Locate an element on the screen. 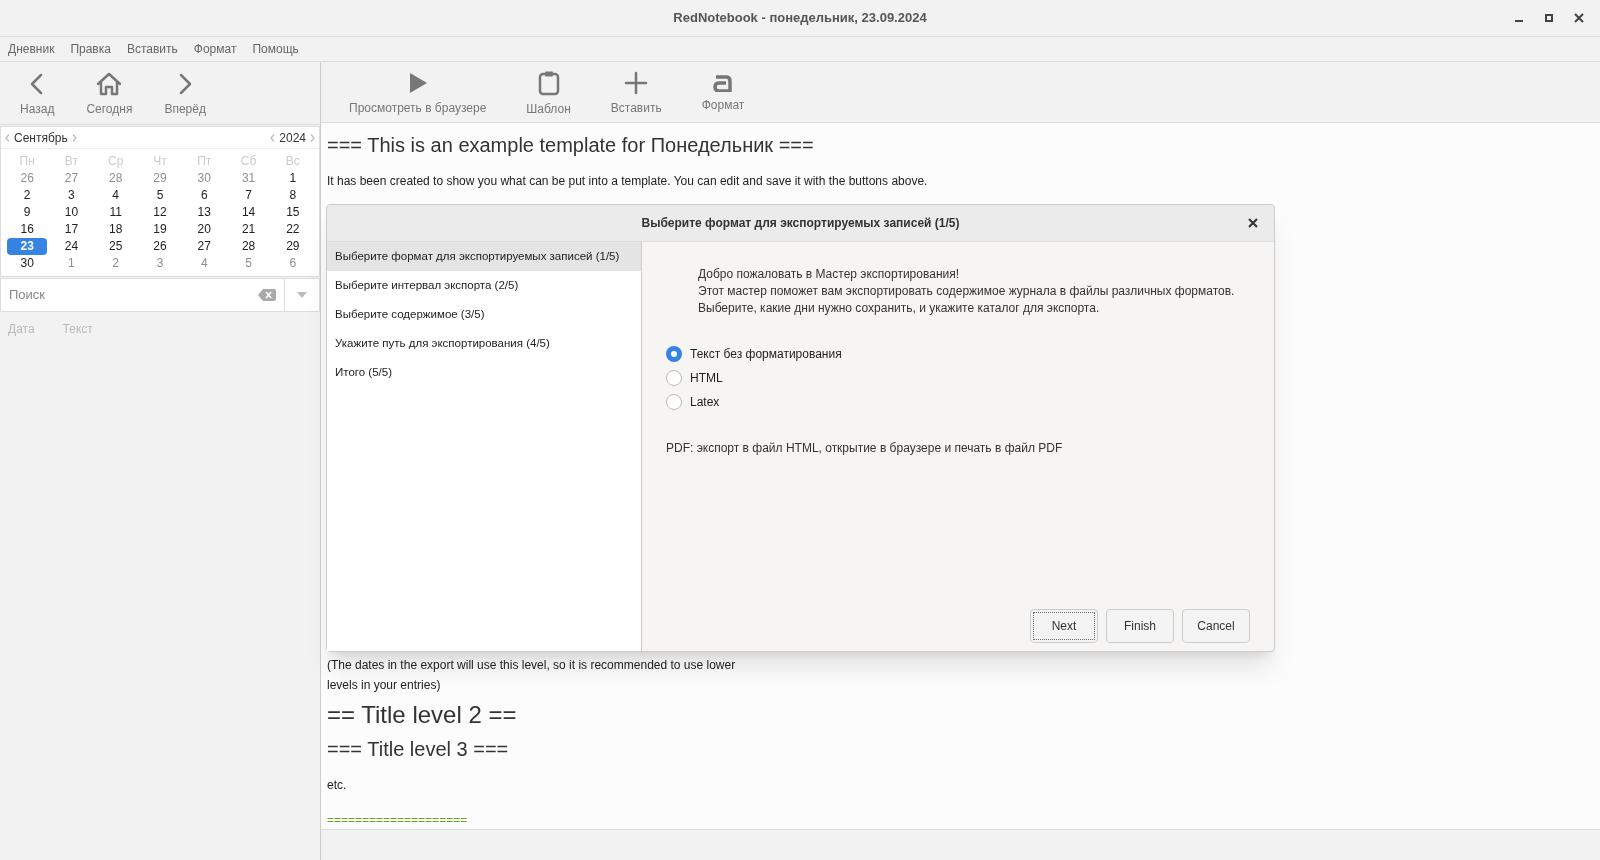  caret-icon is located at coordinates (302, 295).